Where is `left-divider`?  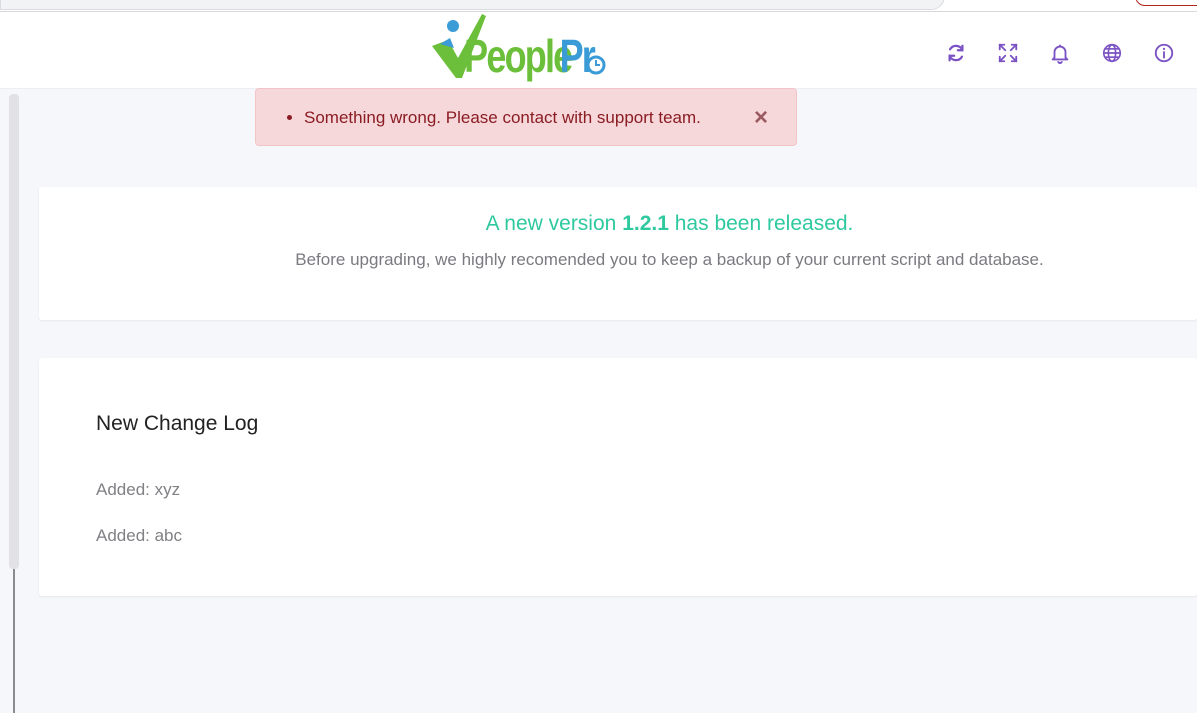
left-divider is located at coordinates (14, 641).